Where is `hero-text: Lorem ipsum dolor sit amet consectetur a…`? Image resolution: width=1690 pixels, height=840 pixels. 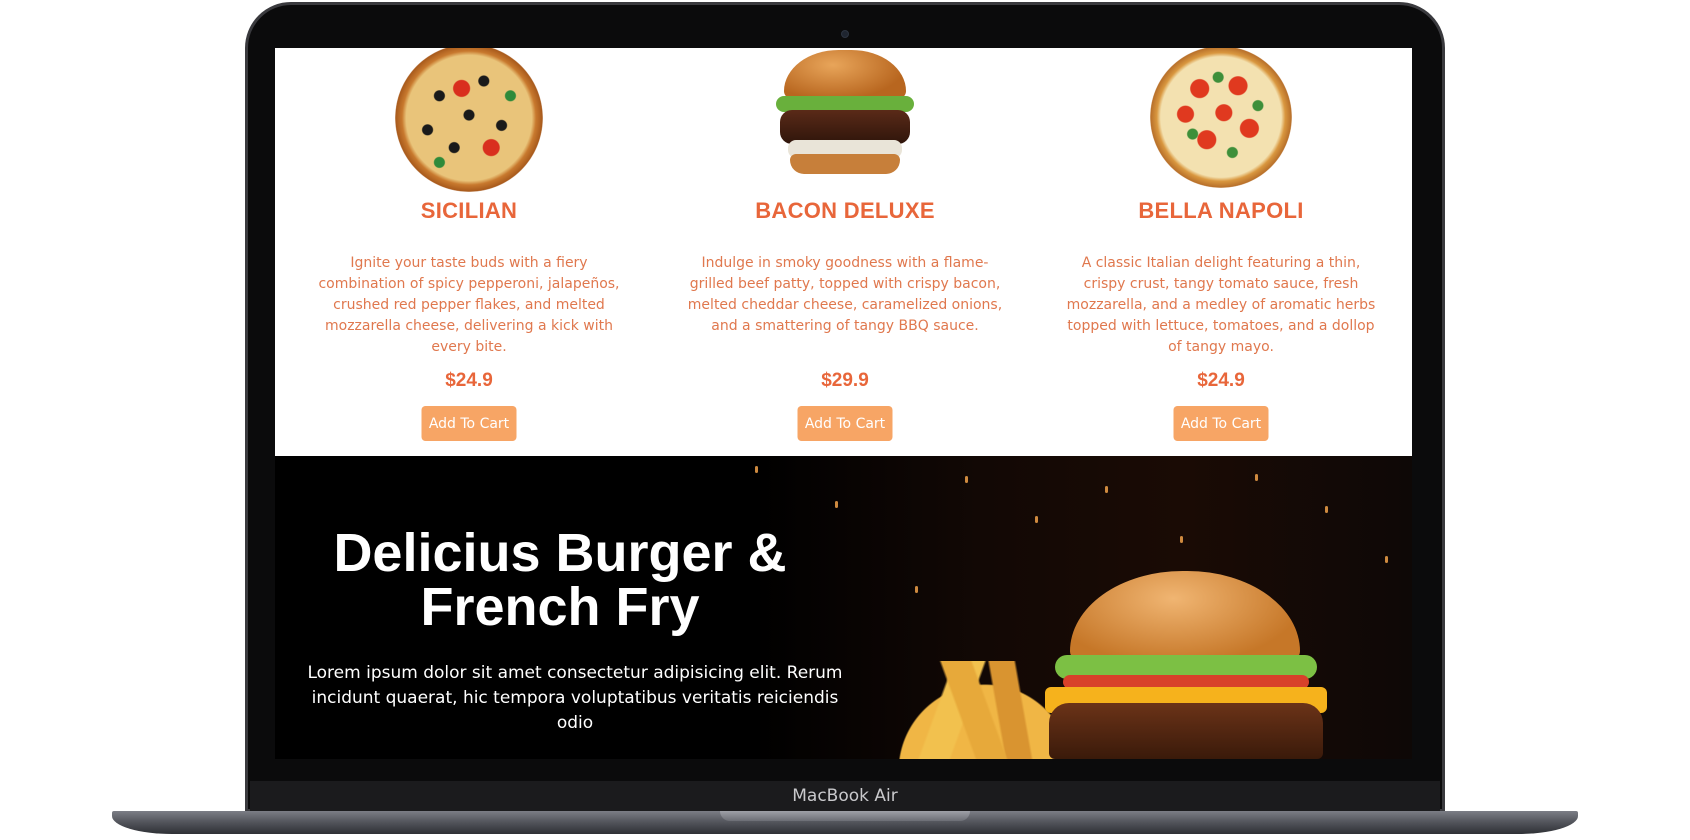
hero-text: Lorem ipsum dolor sit amet consectetur a… is located at coordinates (575, 698).